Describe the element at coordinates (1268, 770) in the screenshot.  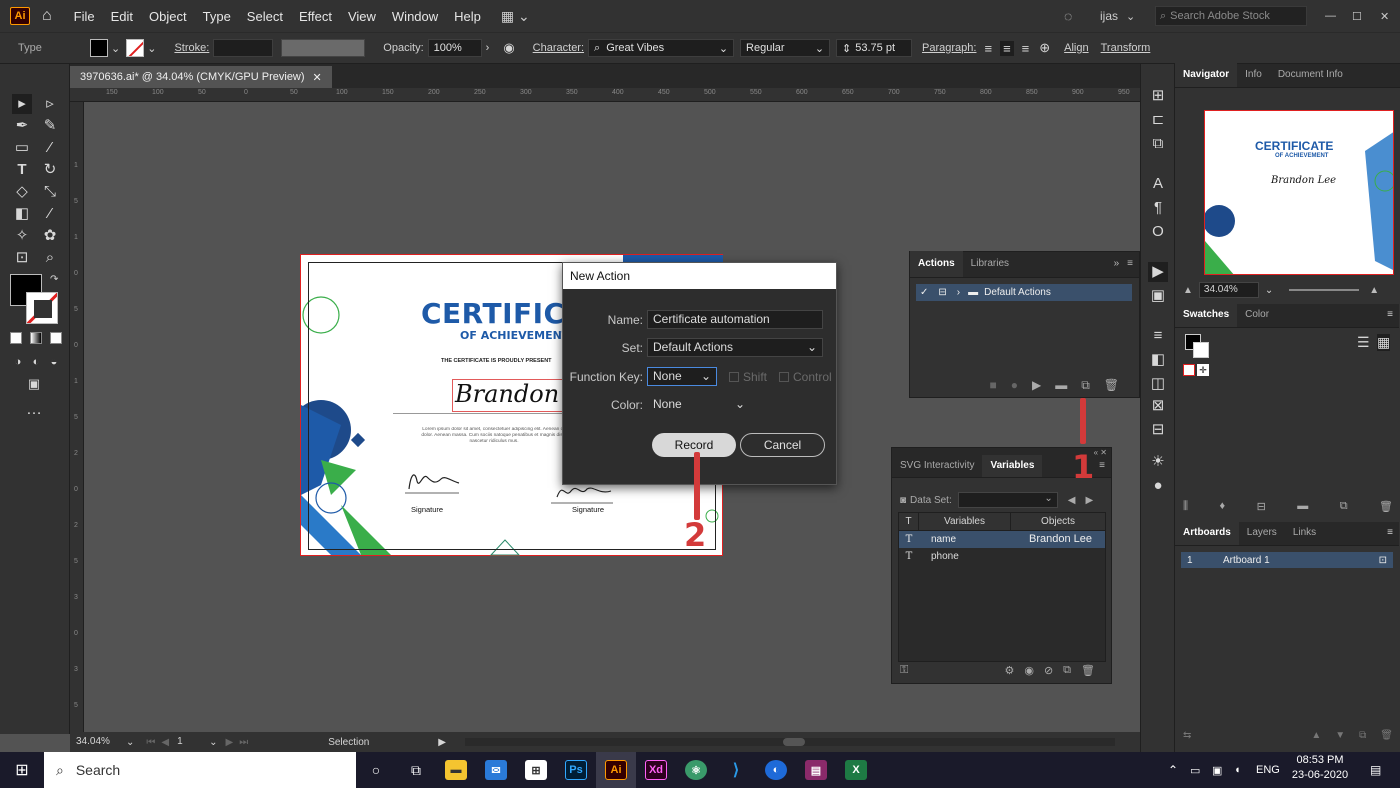
I see `tray-language: ENG` at that location.